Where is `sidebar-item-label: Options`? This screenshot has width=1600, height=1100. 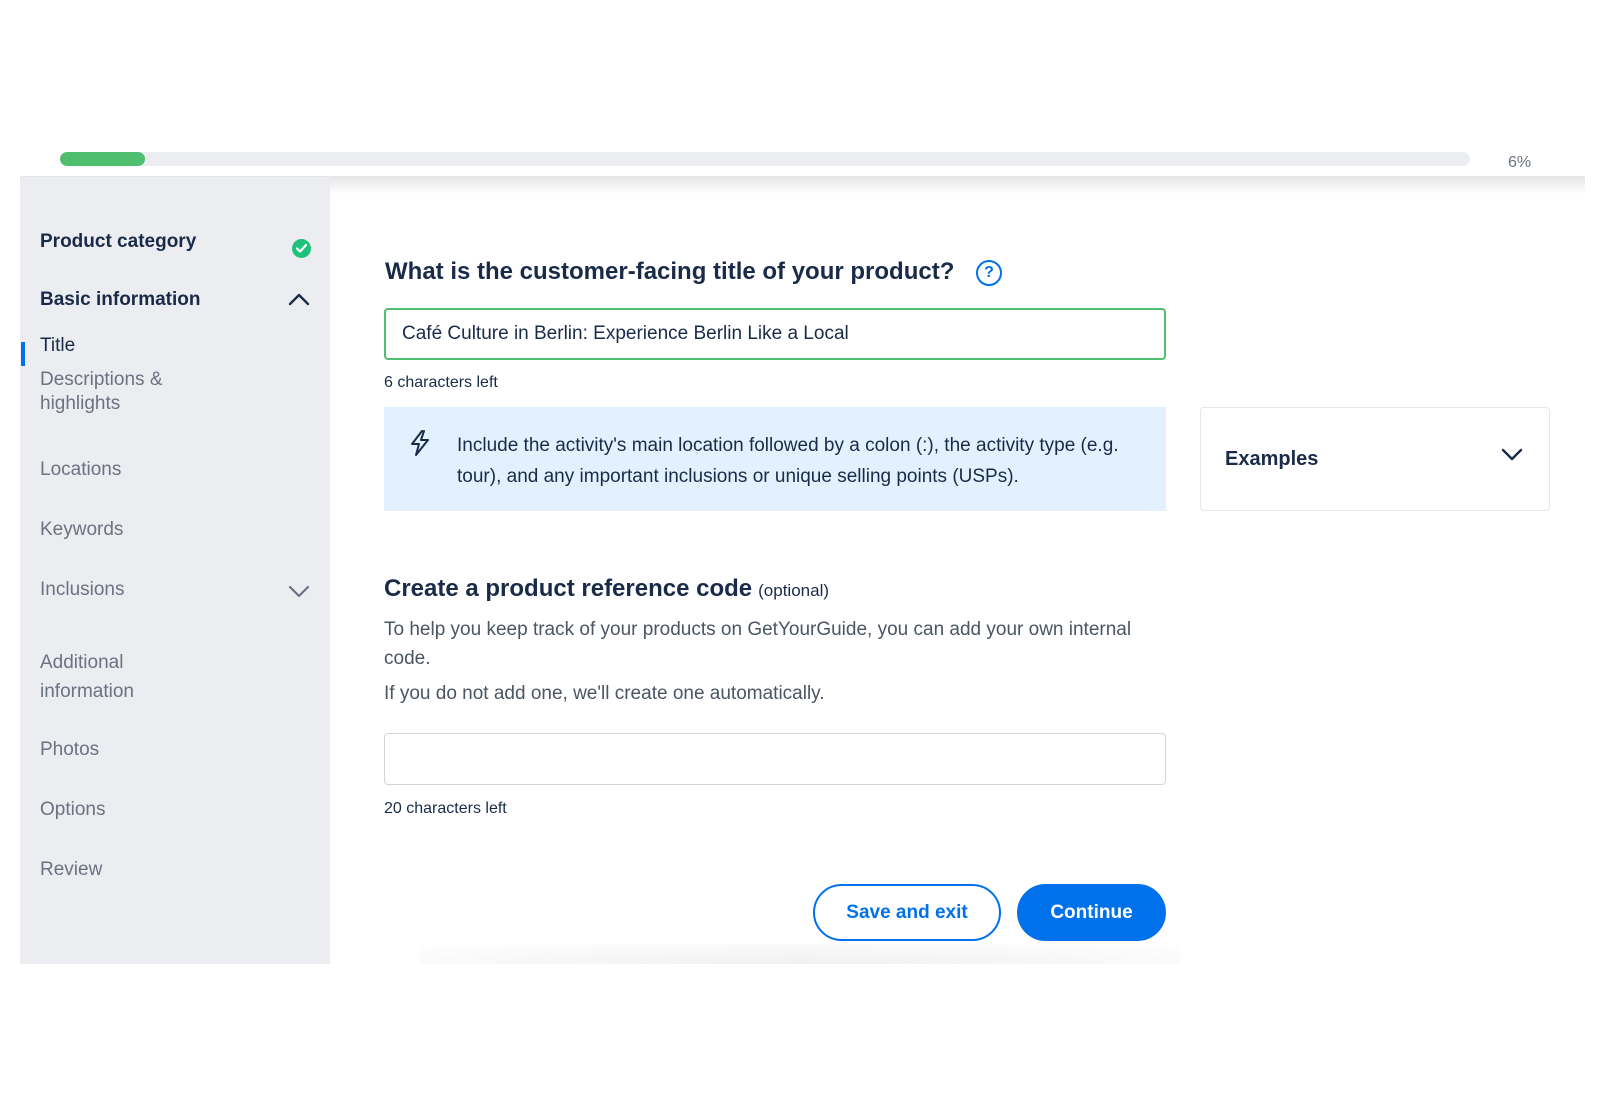 sidebar-item-label: Options is located at coordinates (73, 809).